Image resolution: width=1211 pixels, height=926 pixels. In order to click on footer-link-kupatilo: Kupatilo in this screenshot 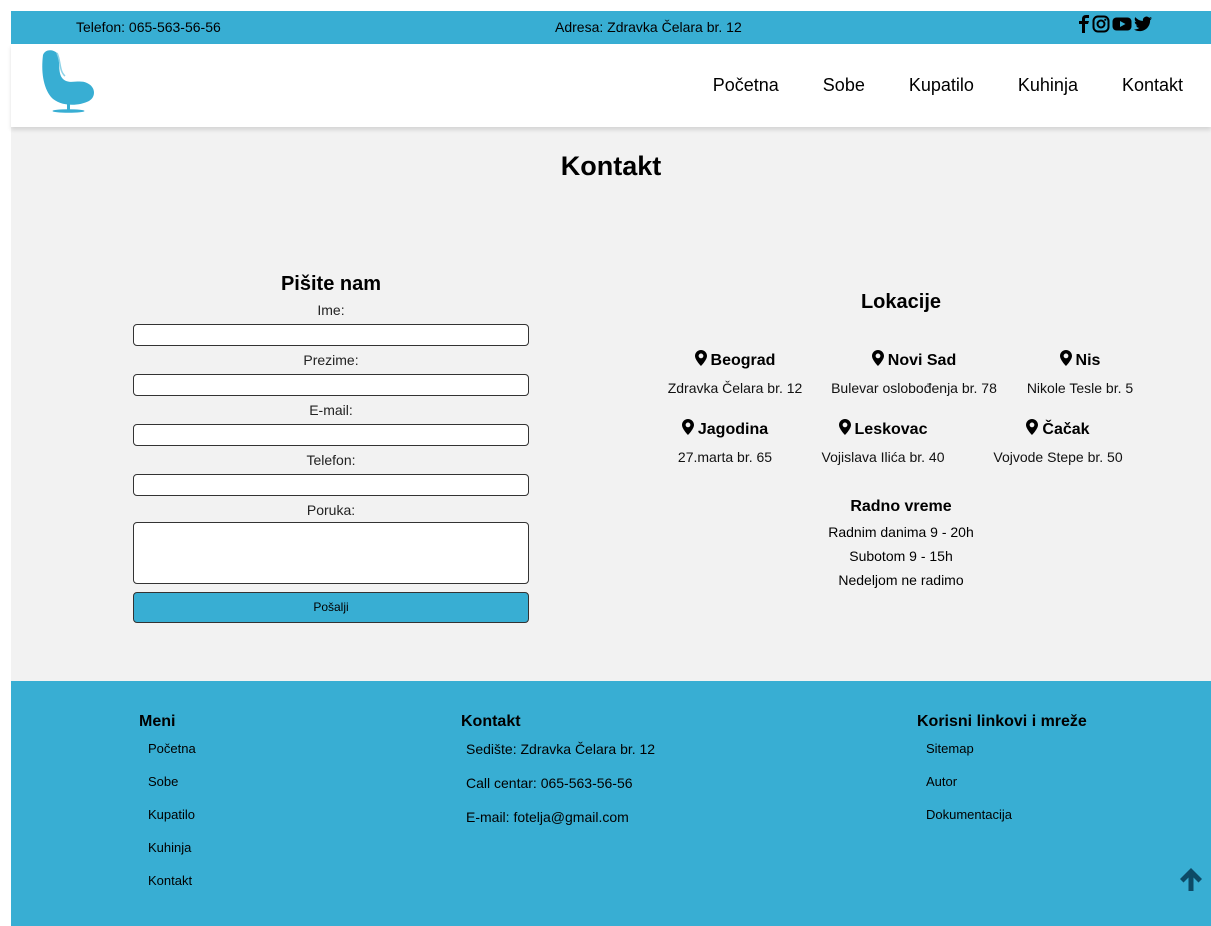, I will do `click(172, 815)`.